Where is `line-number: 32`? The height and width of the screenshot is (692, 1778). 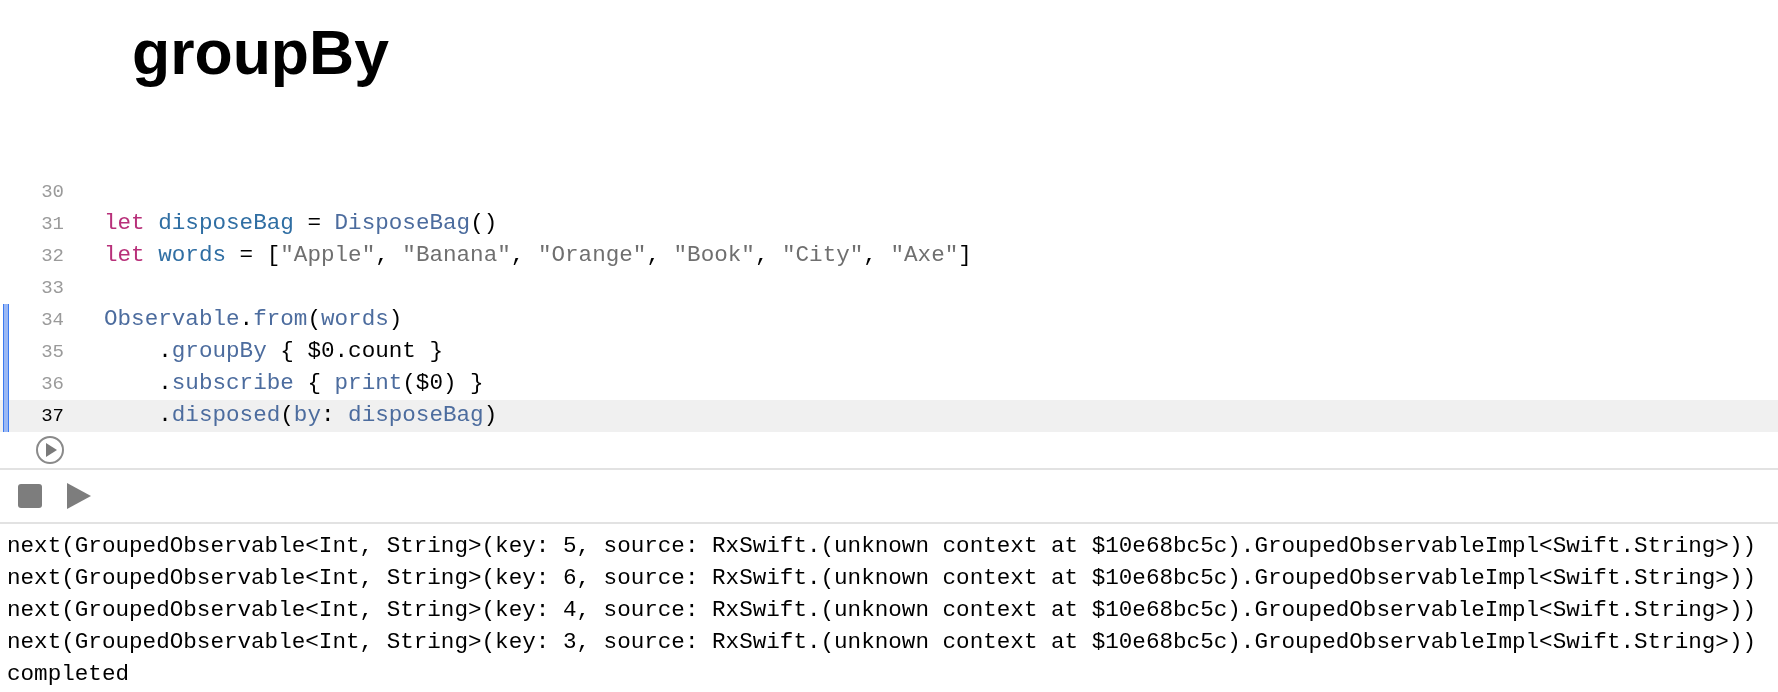 line-number: 32 is located at coordinates (52, 256).